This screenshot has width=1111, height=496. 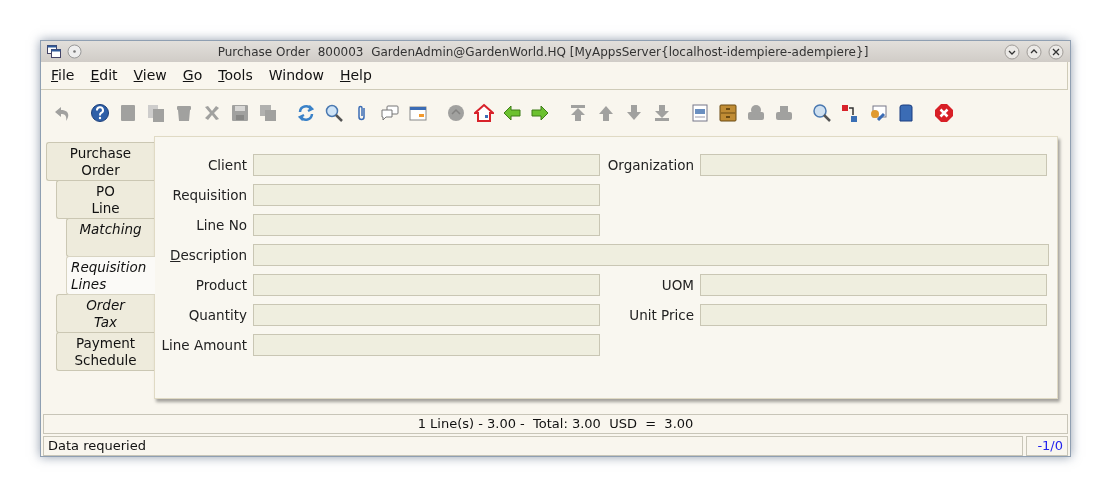 What do you see at coordinates (110, 237) in the screenshot?
I see `tab: Matching` at bounding box center [110, 237].